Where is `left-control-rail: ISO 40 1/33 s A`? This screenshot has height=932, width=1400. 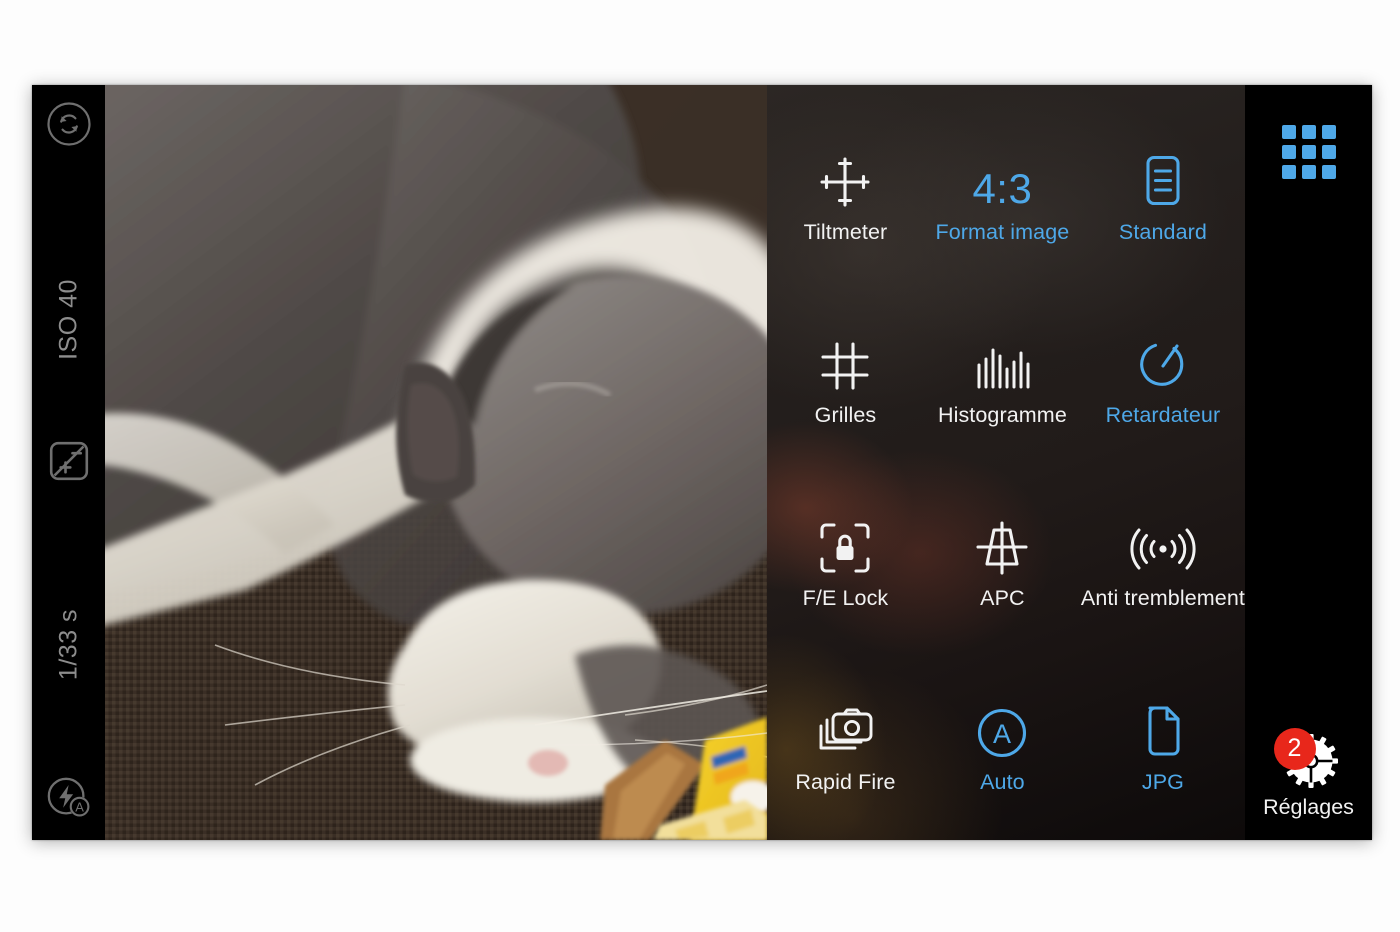
left-control-rail: ISO 40 1/33 s A is located at coordinates (68, 462).